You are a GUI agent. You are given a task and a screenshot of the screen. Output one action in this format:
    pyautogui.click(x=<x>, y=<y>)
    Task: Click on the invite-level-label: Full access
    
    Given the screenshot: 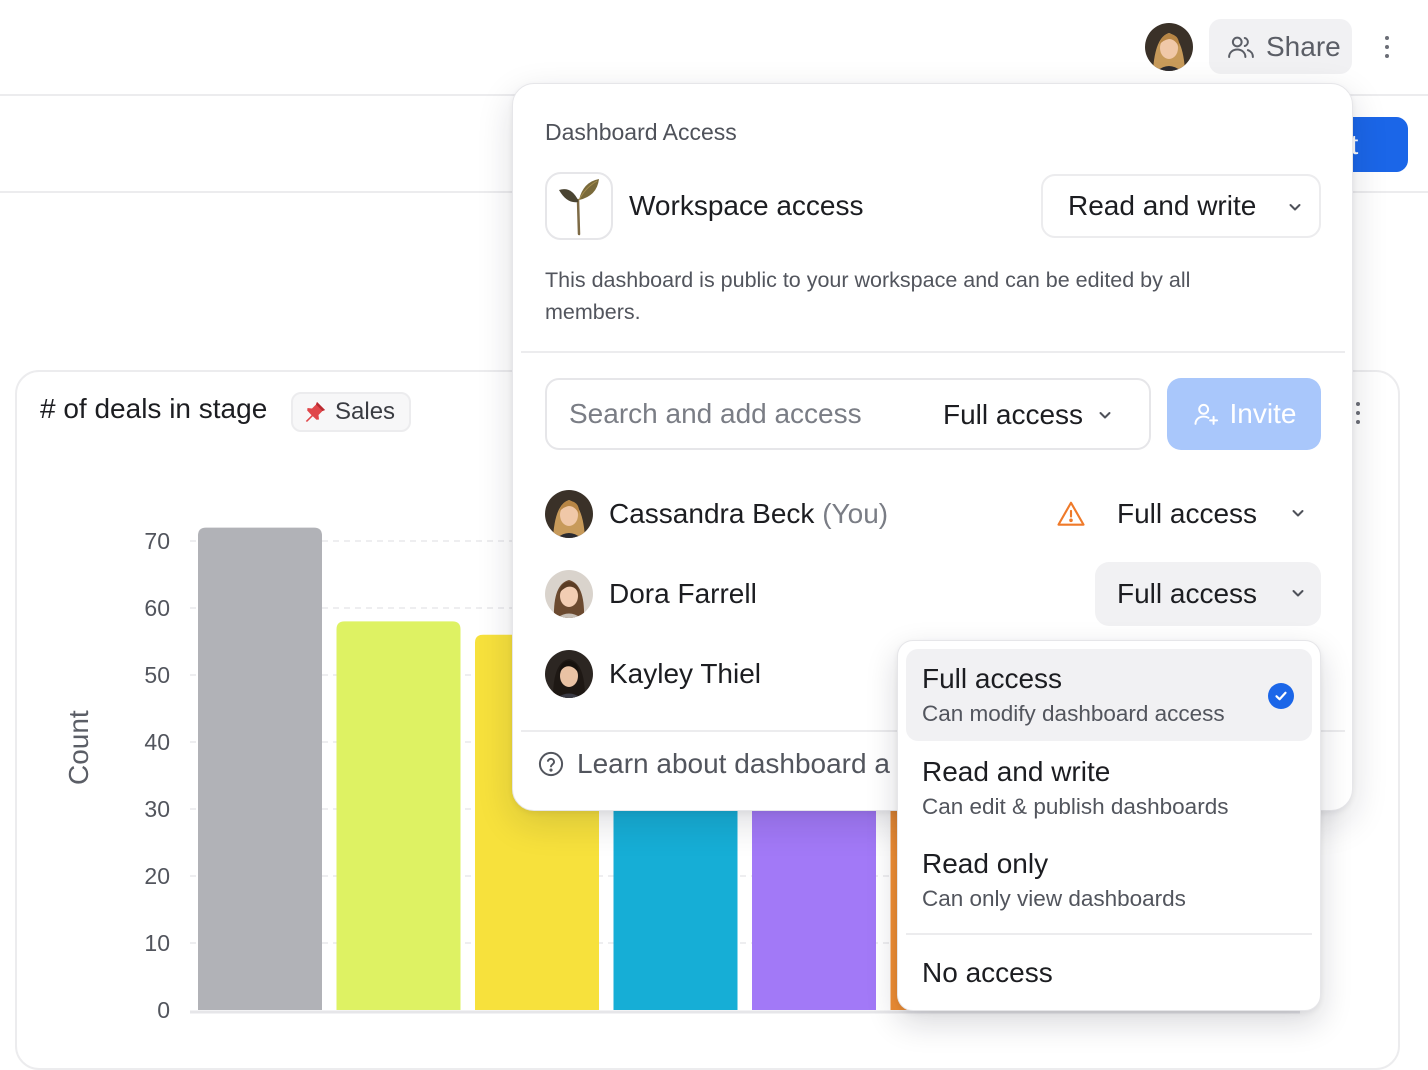 What is the action you would take?
    pyautogui.click(x=1013, y=414)
    